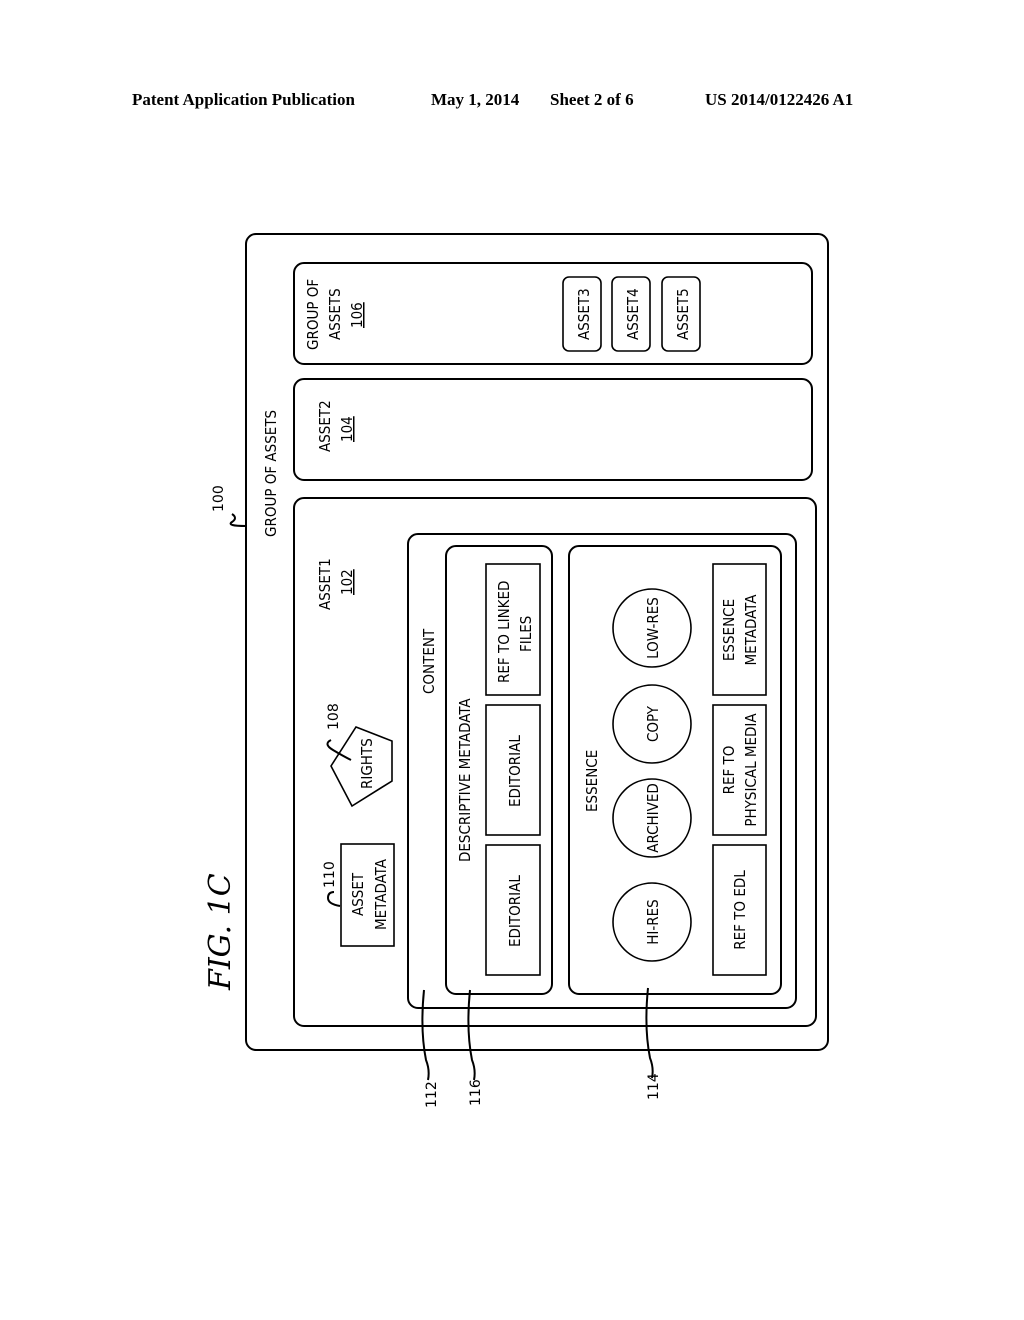 This screenshot has height=1320, width=1024. What do you see at coordinates (553, 313) in the screenshot?
I see `group-of-assets-106-box` at bounding box center [553, 313].